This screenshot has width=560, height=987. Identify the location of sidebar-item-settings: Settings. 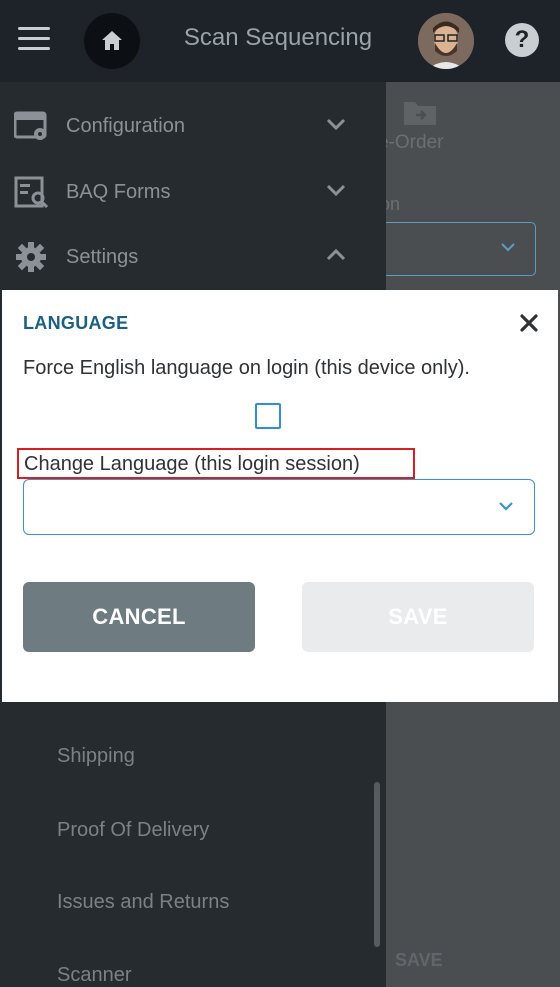
(193, 257).